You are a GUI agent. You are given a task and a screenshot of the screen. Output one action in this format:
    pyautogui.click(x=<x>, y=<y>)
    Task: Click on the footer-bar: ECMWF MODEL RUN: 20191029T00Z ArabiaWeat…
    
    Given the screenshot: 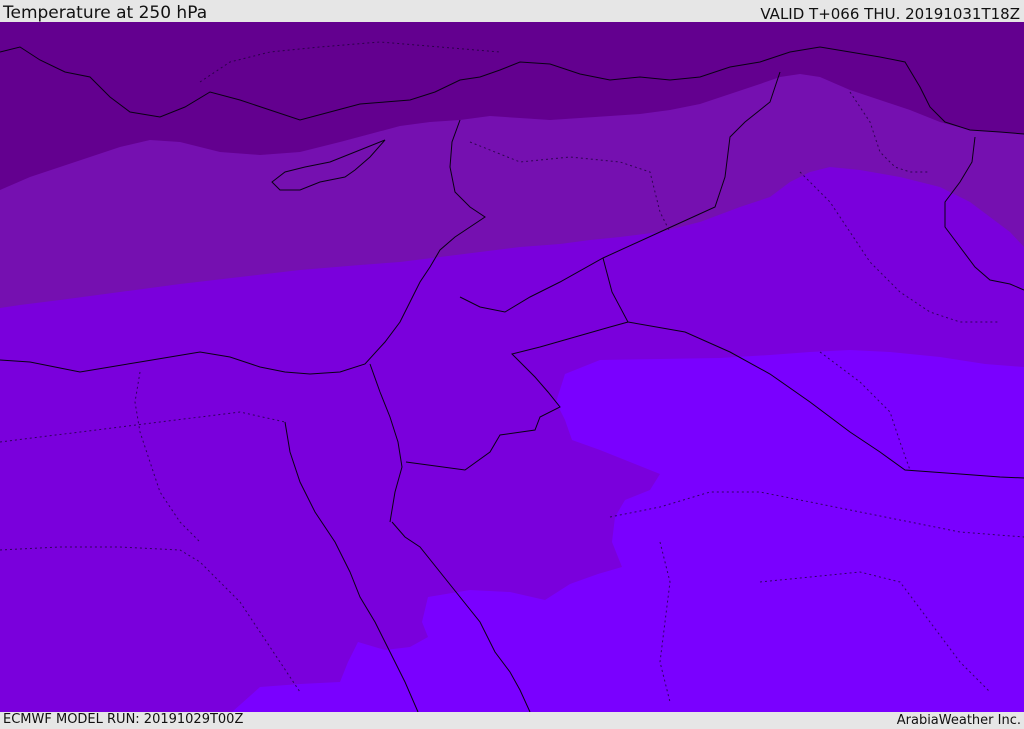 What is the action you would take?
    pyautogui.click(x=512, y=720)
    